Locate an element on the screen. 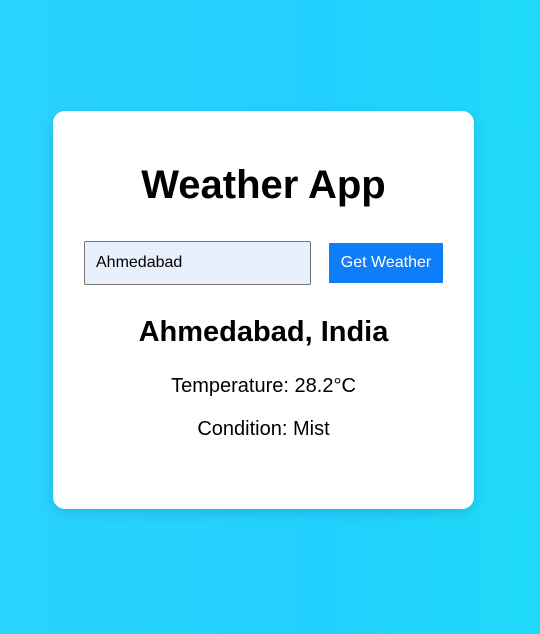 This screenshot has width=540, height=634. app-title: Weather App is located at coordinates (263, 185).